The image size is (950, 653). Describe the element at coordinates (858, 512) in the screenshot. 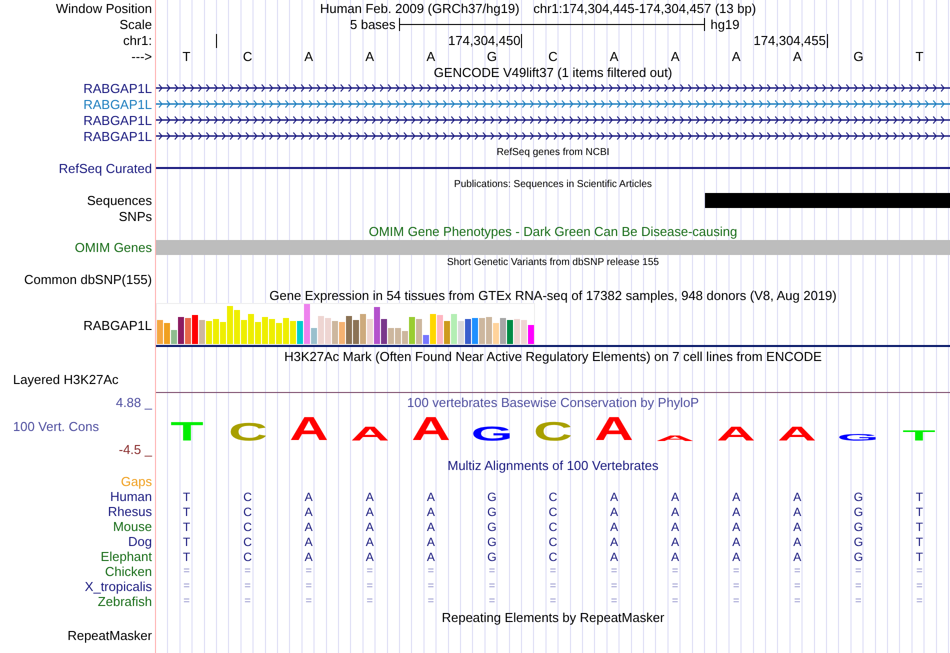

I see `alignment-base: G` at that location.